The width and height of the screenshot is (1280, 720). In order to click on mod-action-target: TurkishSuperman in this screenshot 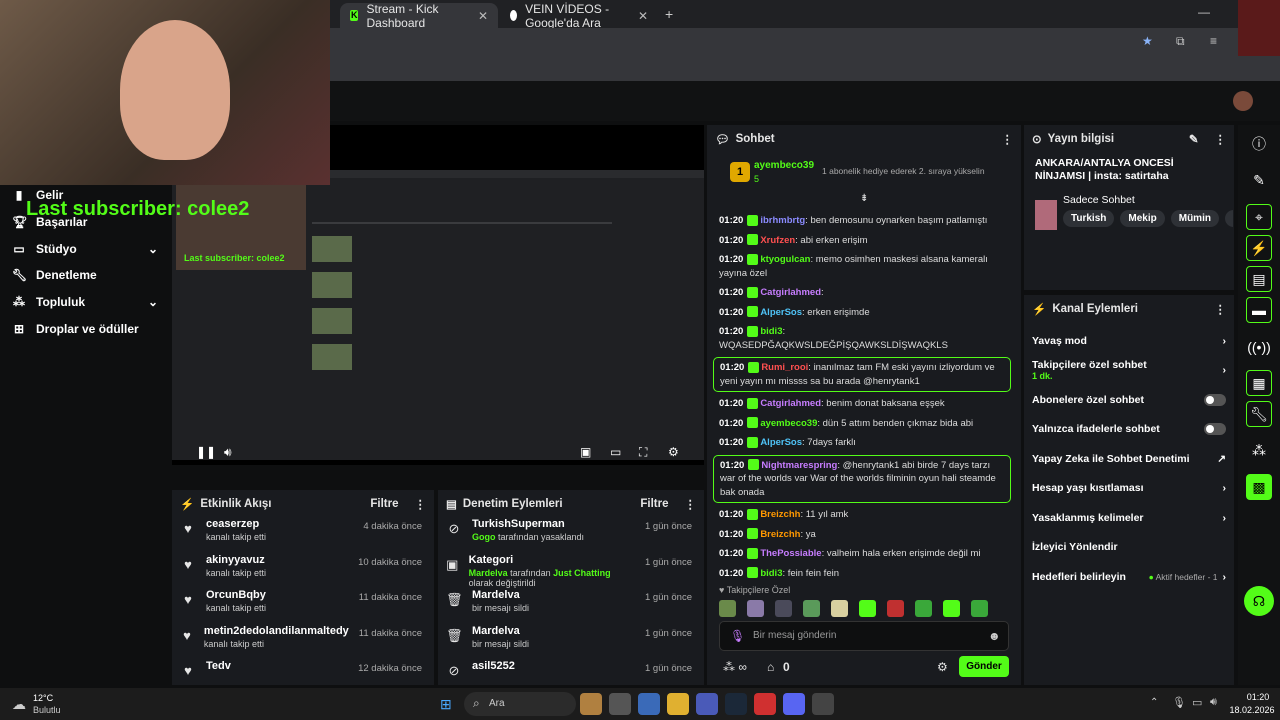, I will do `click(528, 524)`.